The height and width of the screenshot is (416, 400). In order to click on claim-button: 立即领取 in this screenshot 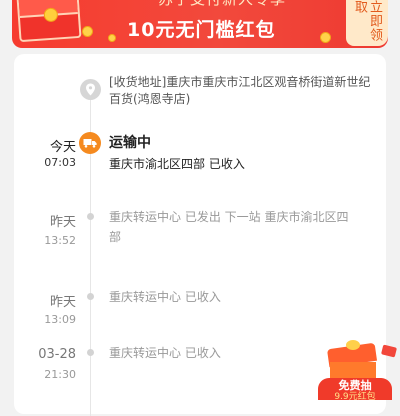, I will do `click(367, 23)`.